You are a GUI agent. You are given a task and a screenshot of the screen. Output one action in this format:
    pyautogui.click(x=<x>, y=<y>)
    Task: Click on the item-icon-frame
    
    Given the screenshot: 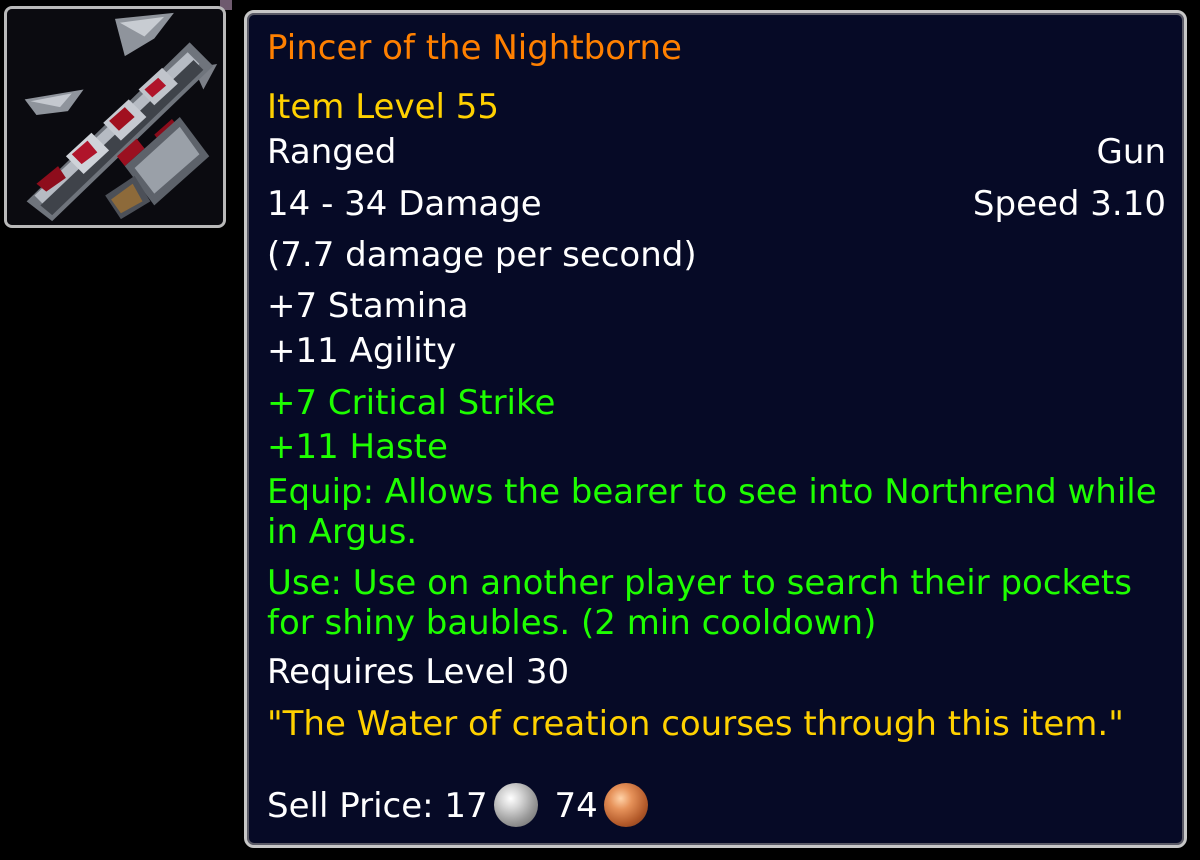 What is the action you would take?
    pyautogui.click(x=115, y=117)
    